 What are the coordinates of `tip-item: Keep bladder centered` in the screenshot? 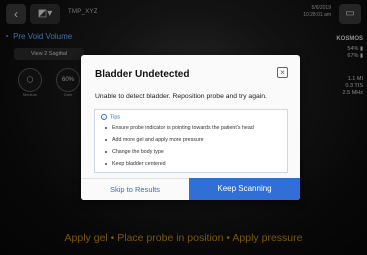 It's located at (135, 164).